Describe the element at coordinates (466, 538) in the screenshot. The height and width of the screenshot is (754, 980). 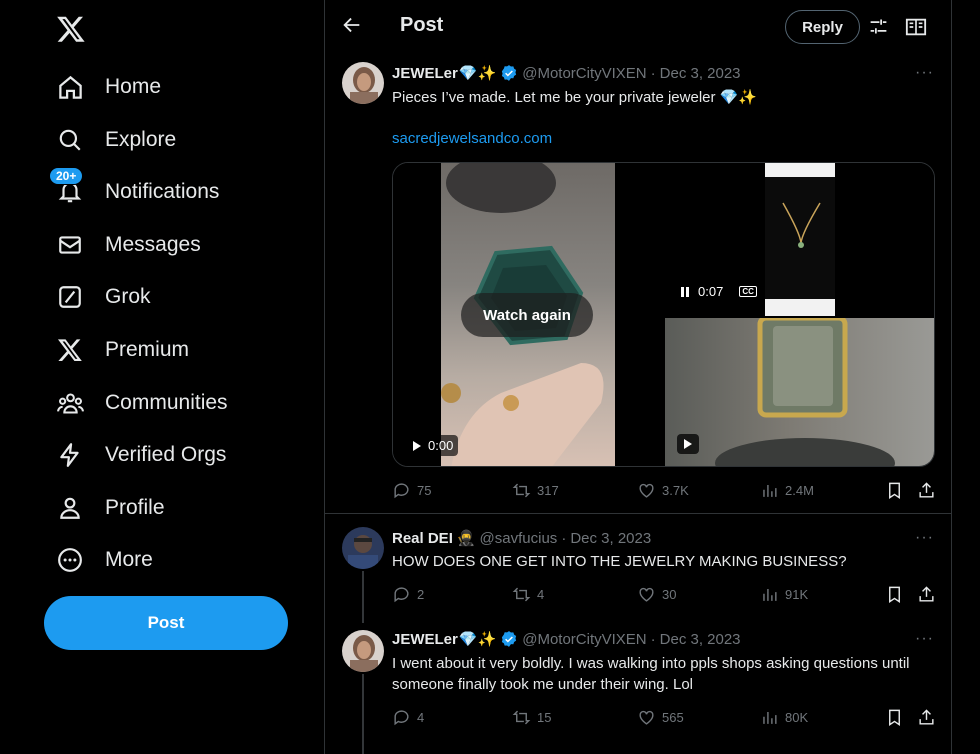
I see `name-emoji: 🥷` at that location.